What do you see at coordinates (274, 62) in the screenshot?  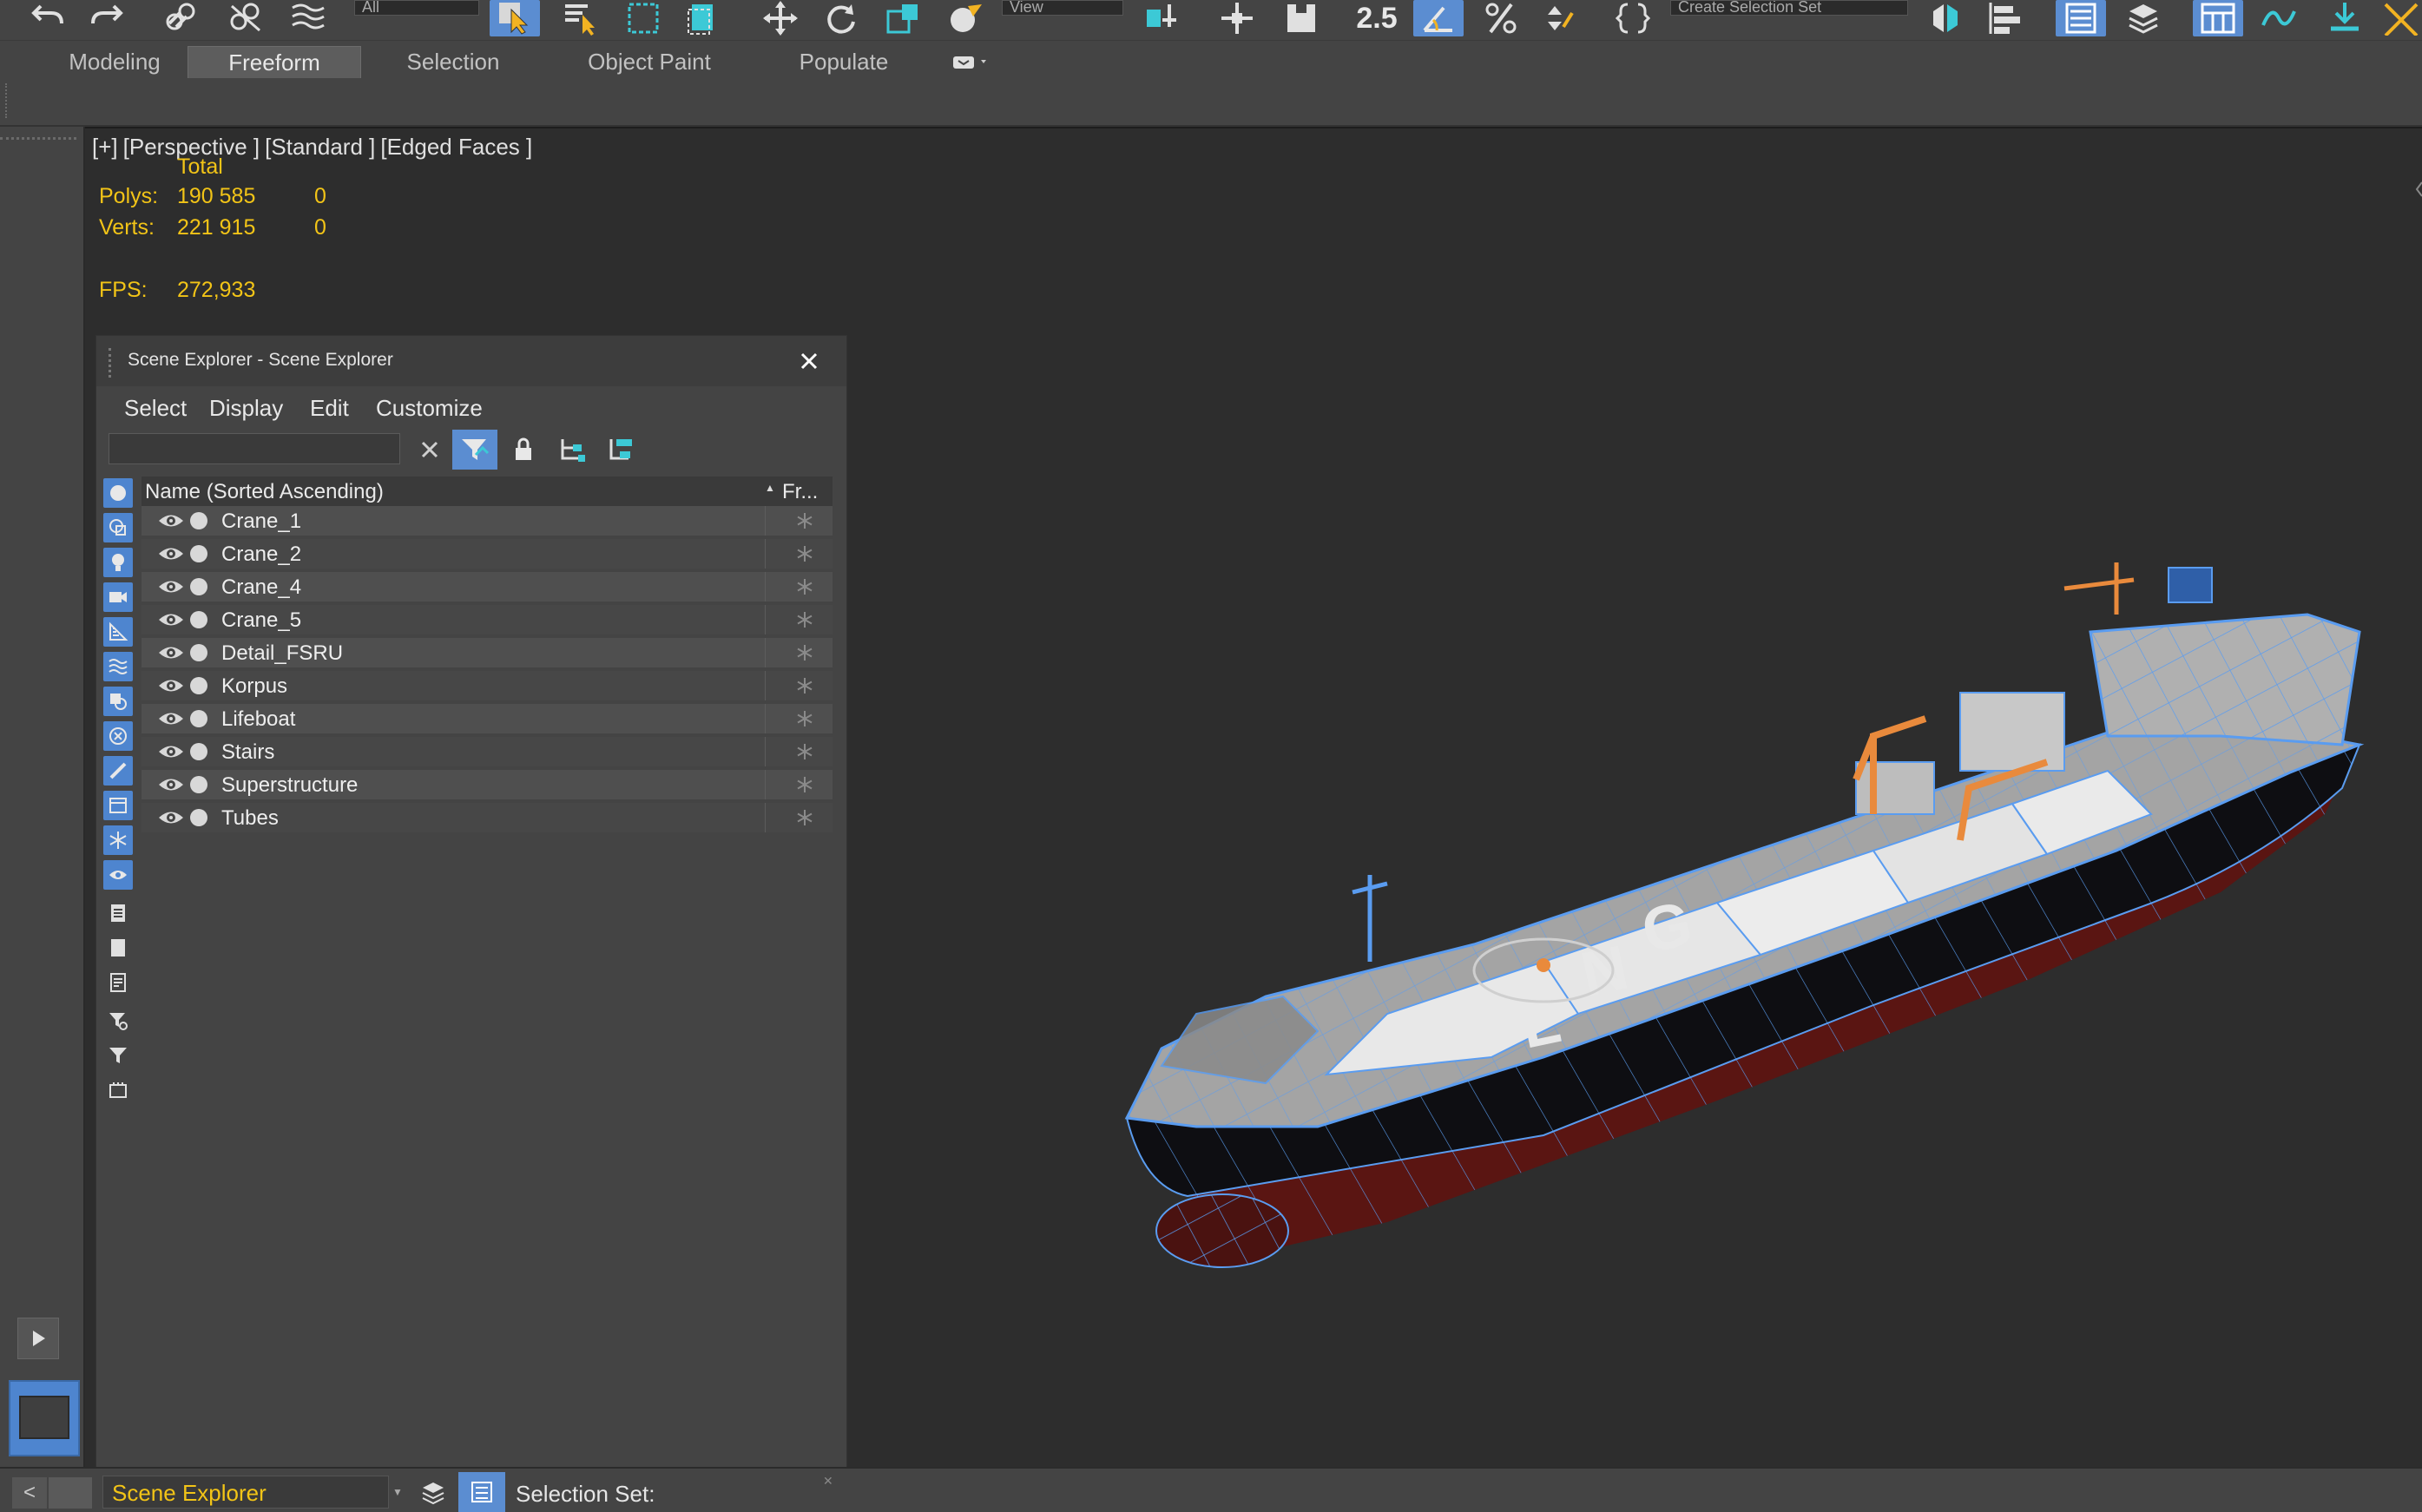 I see `tab-freeform: Freeform` at bounding box center [274, 62].